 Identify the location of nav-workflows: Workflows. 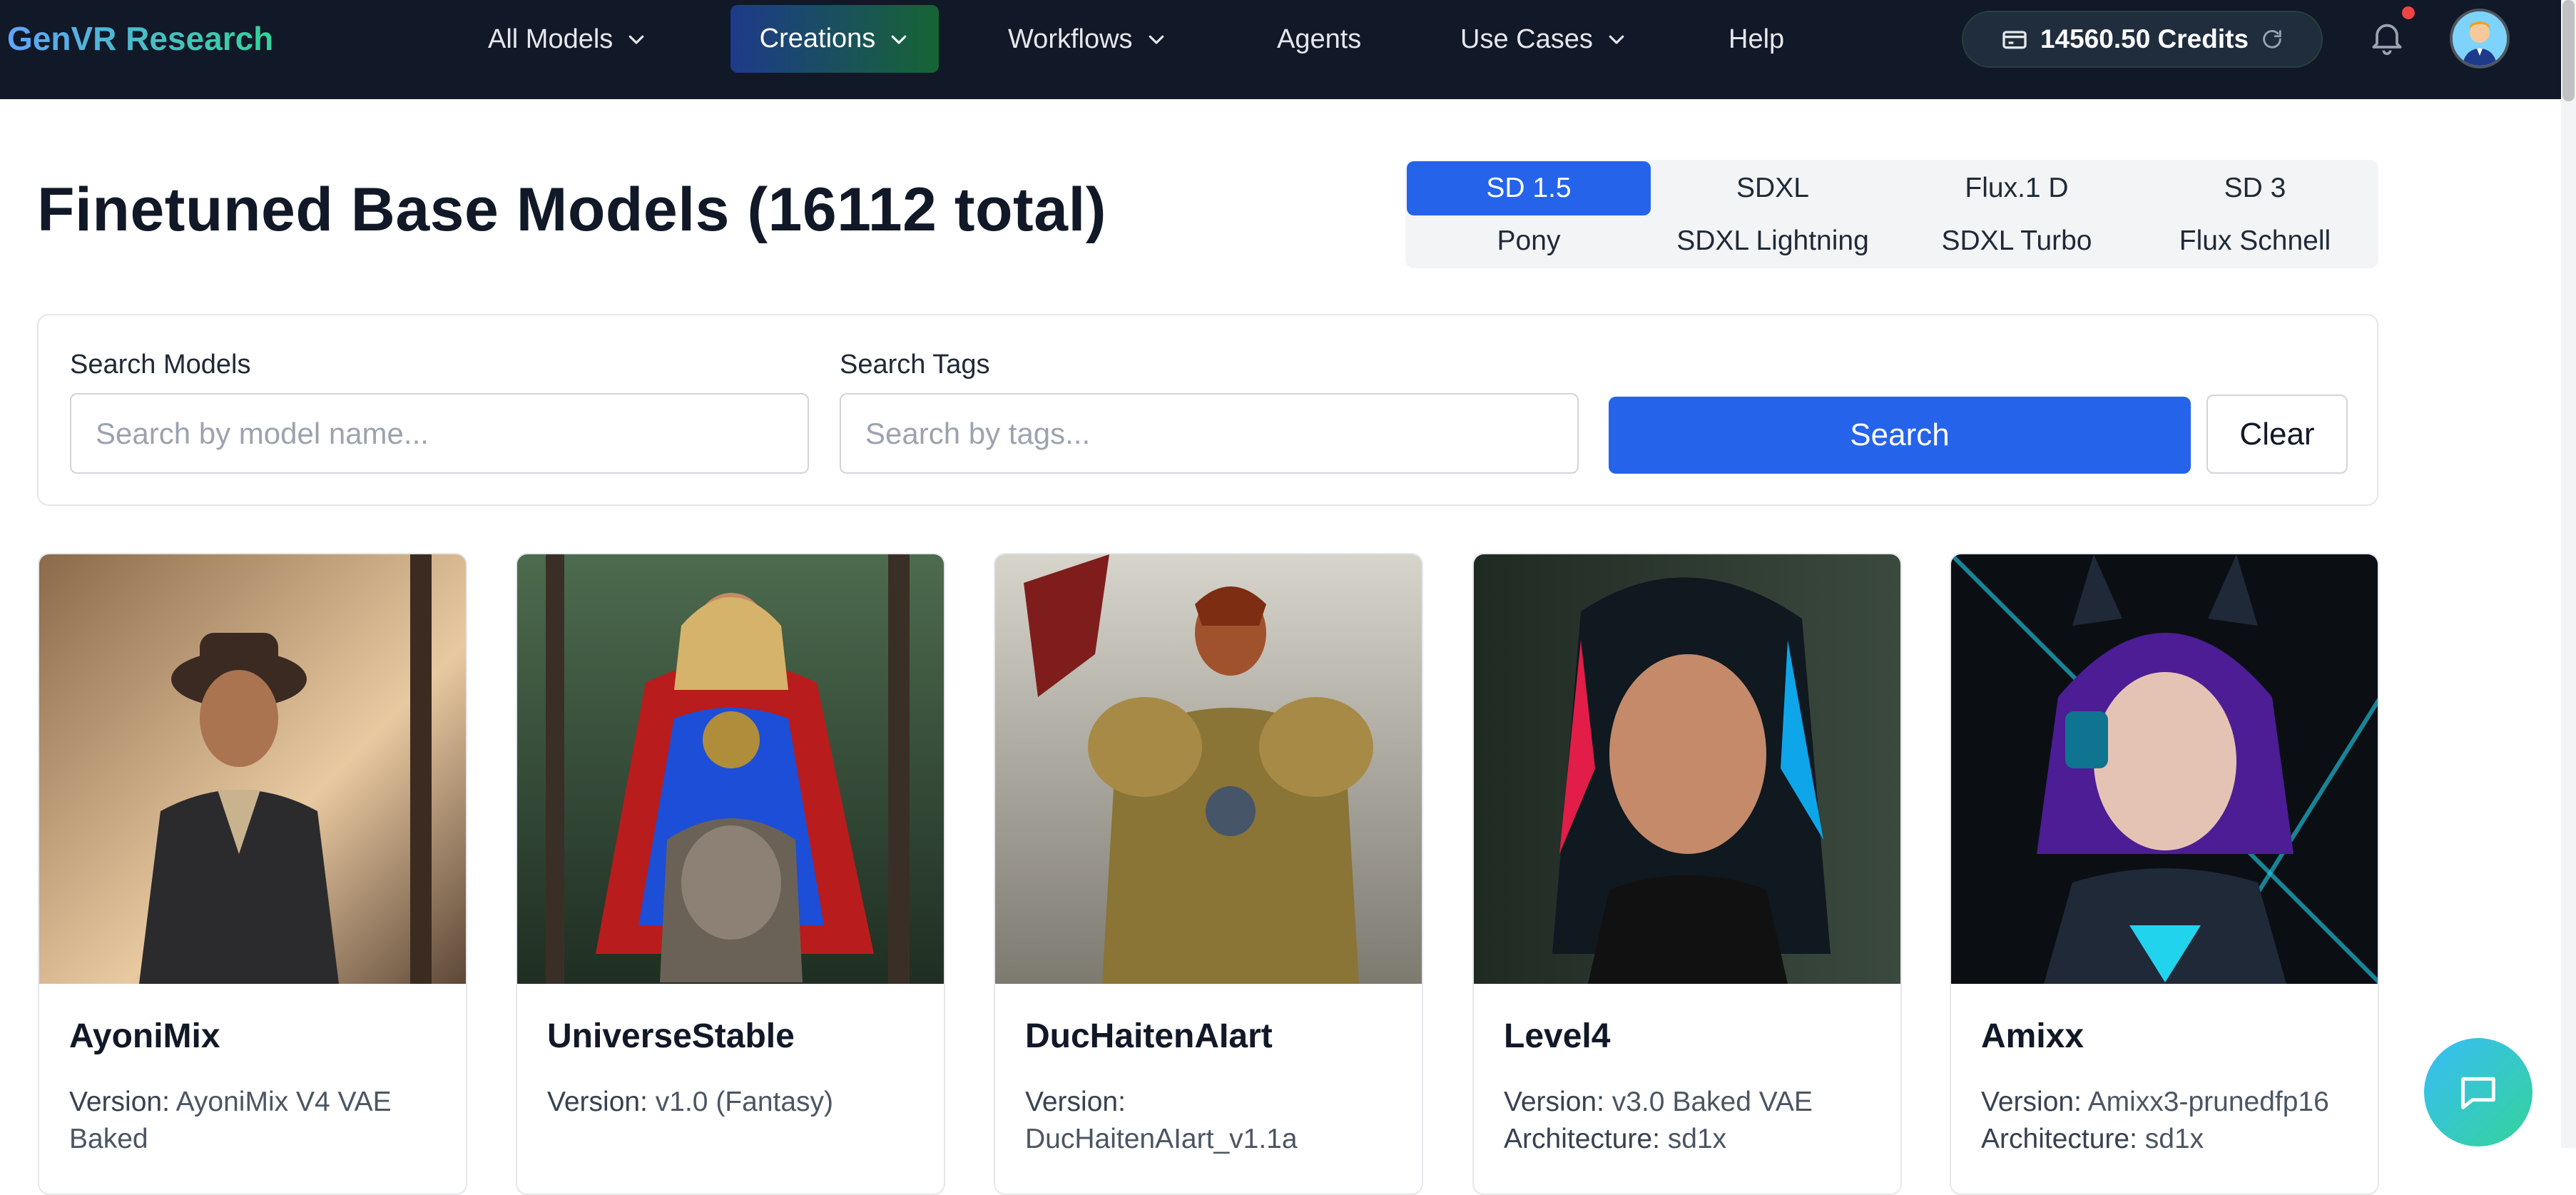
(1087, 39).